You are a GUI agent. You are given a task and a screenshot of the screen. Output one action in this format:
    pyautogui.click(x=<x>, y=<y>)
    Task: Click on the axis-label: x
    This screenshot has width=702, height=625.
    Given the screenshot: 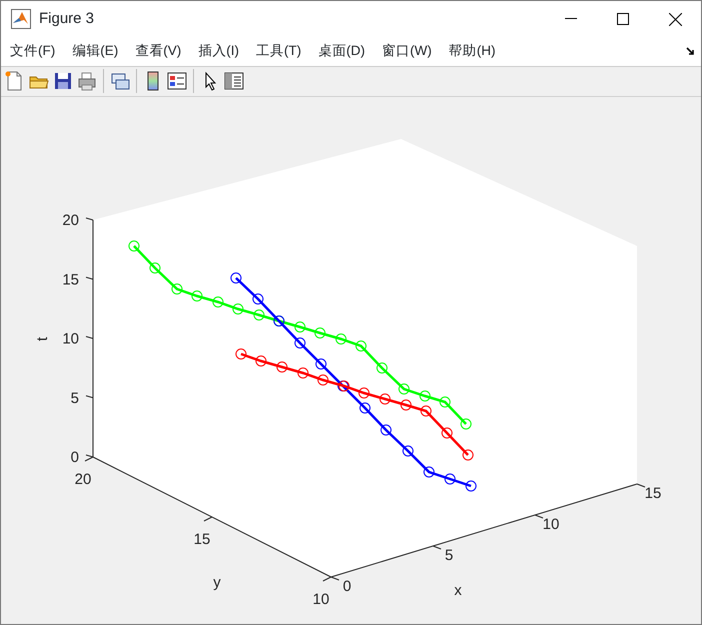 What is the action you would take?
    pyautogui.click(x=458, y=590)
    